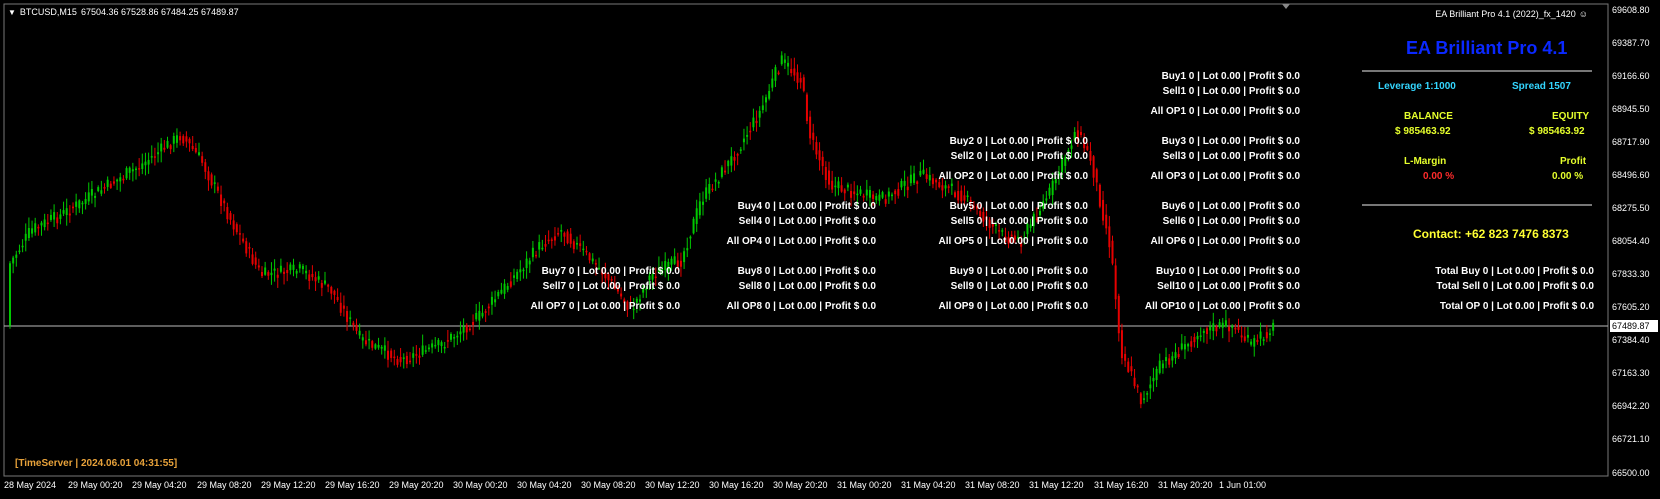 The width and height of the screenshot is (1660, 499). What do you see at coordinates (159, 12) in the screenshot?
I see `ohlc-values: 67504.36 67528.86 67484.25 67489.87` at bounding box center [159, 12].